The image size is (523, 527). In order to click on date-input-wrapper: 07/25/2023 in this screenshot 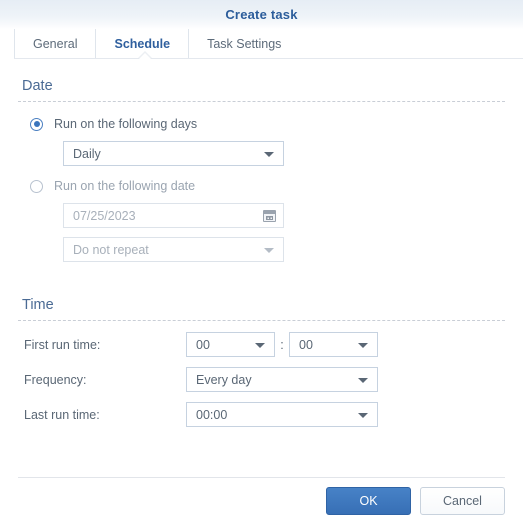, I will do `click(261, 215)`.